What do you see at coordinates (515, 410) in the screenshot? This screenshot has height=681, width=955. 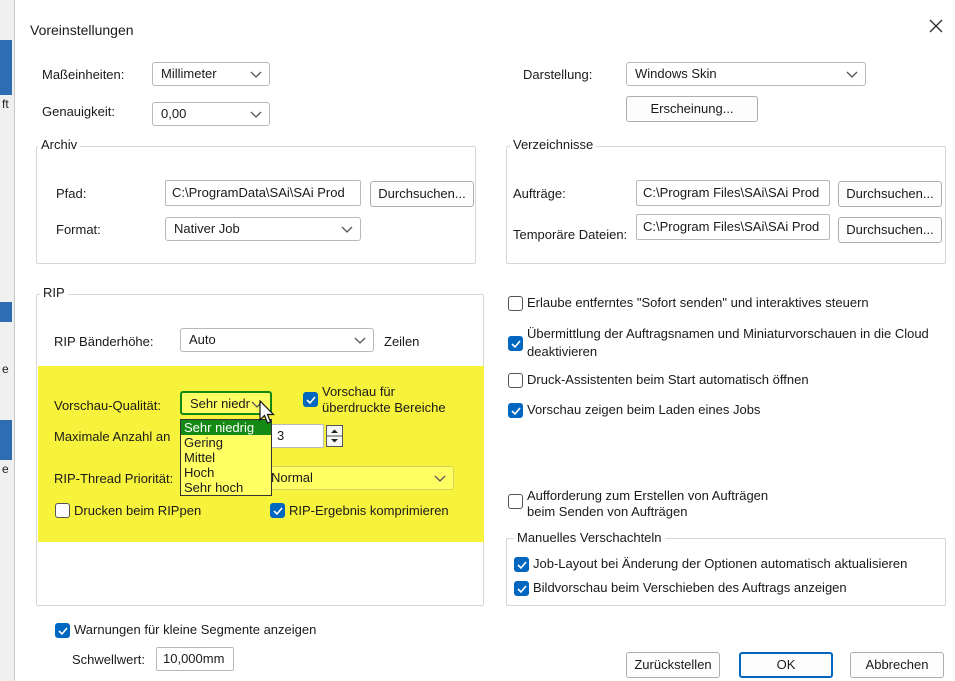 I see `show-preview-checkbox` at bounding box center [515, 410].